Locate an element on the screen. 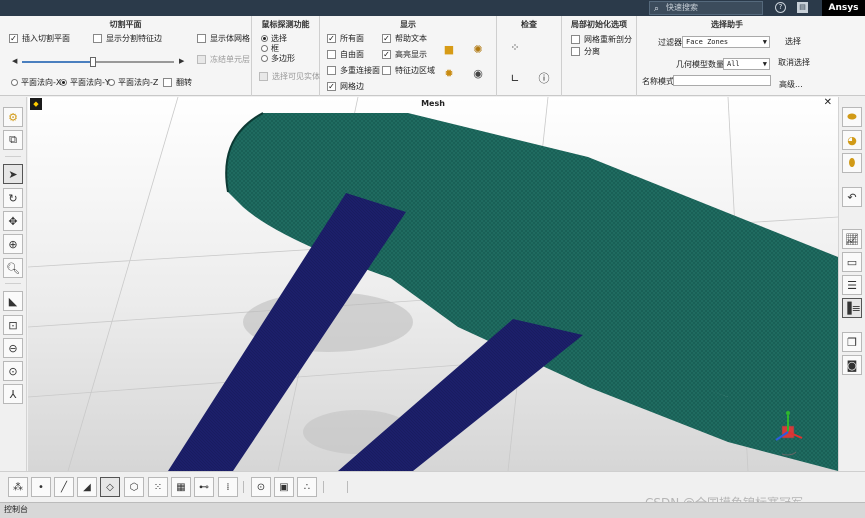 The height and width of the screenshot is (518, 865). mesh-edges-checkbox: 网格边 is located at coordinates (345, 86).